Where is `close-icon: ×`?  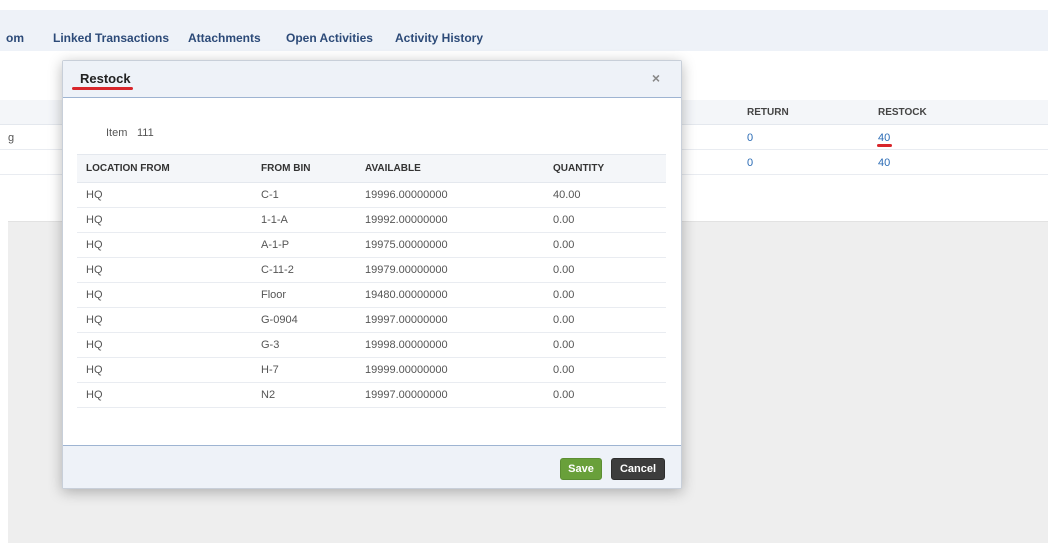 close-icon: × is located at coordinates (656, 78).